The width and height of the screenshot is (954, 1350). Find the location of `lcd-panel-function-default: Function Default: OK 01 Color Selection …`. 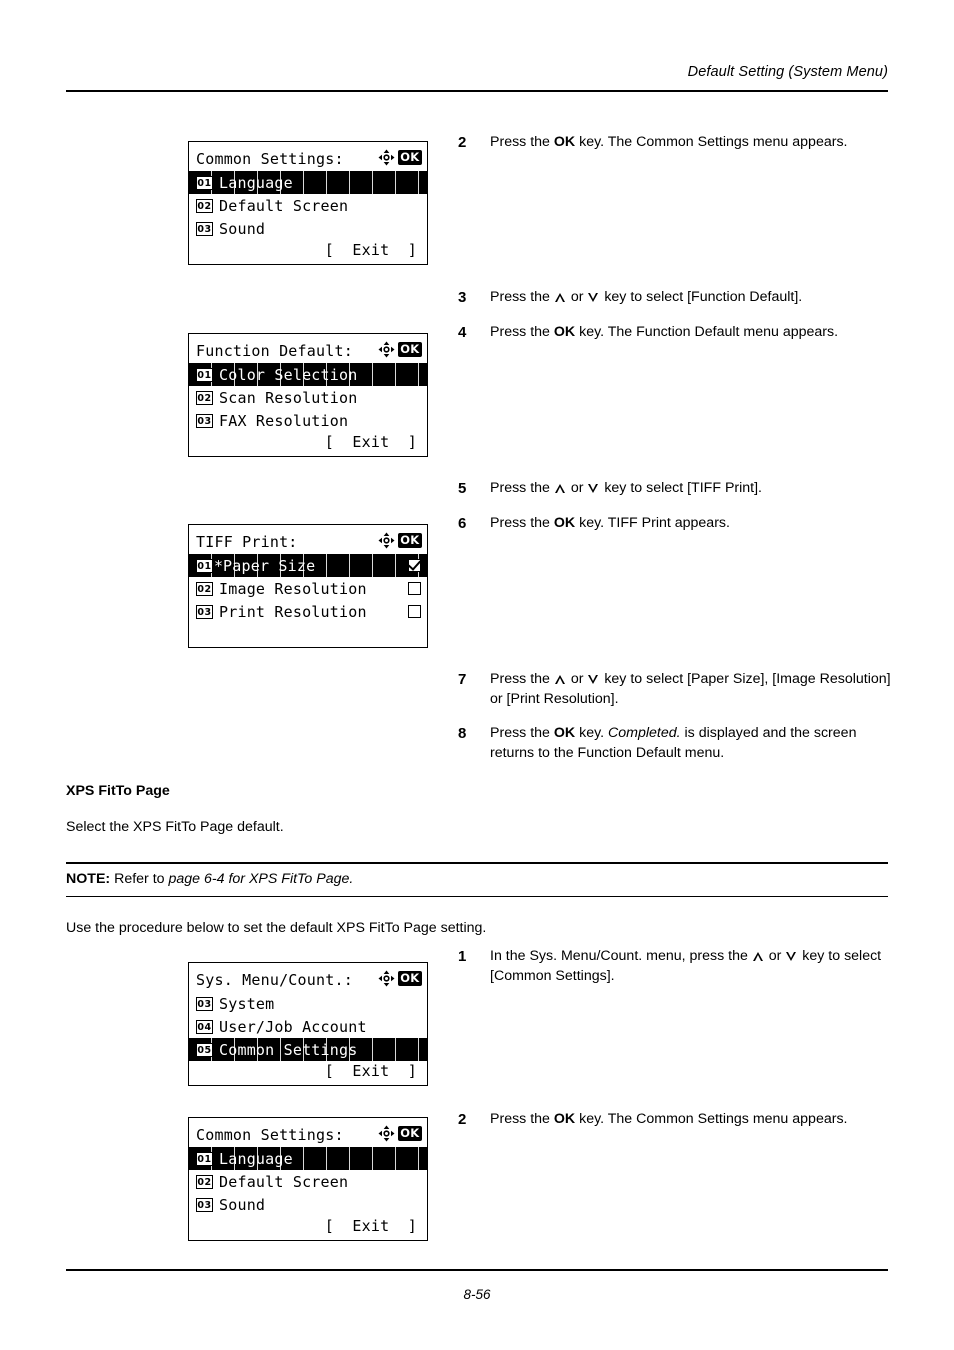

lcd-panel-function-default: Function Default: OK 01 Color Selection … is located at coordinates (308, 395).